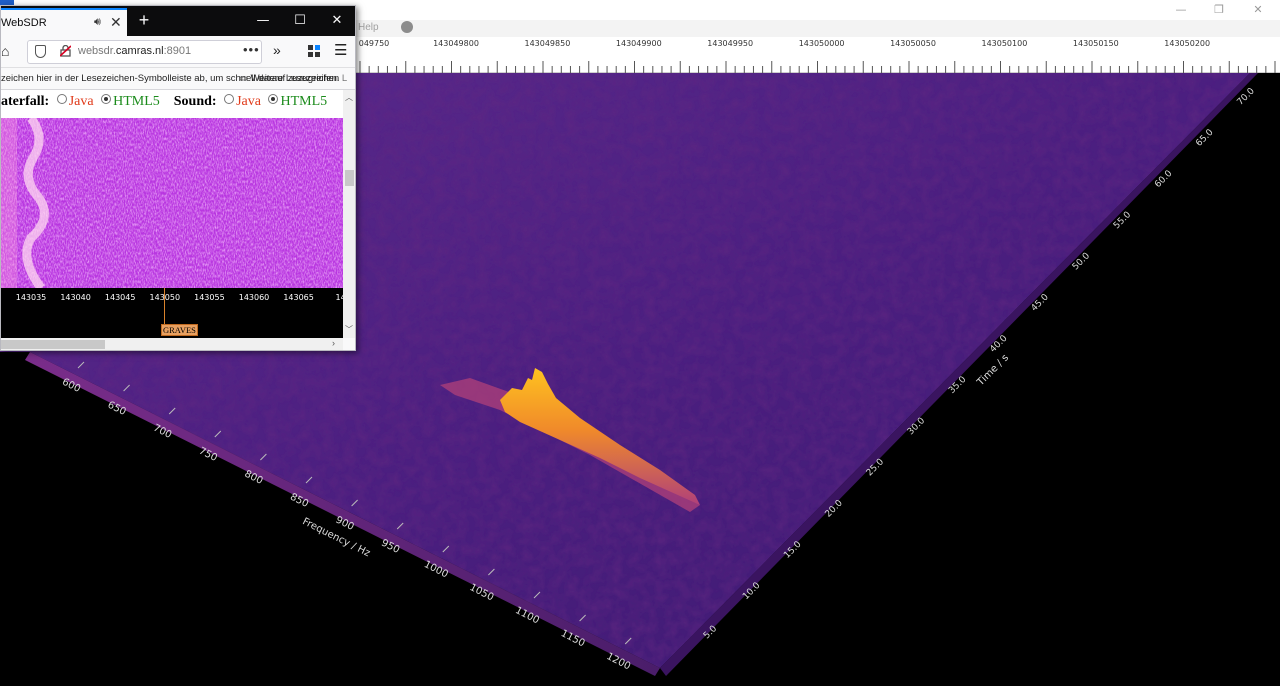 This screenshot has width=1280, height=686. What do you see at coordinates (81, 101) in the screenshot?
I see `waterfall-java-label: Java` at bounding box center [81, 101].